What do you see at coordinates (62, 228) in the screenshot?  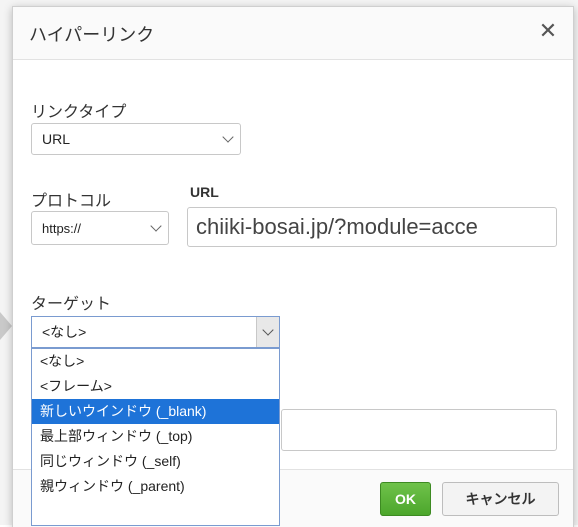 I see `protocol-value: https://` at bounding box center [62, 228].